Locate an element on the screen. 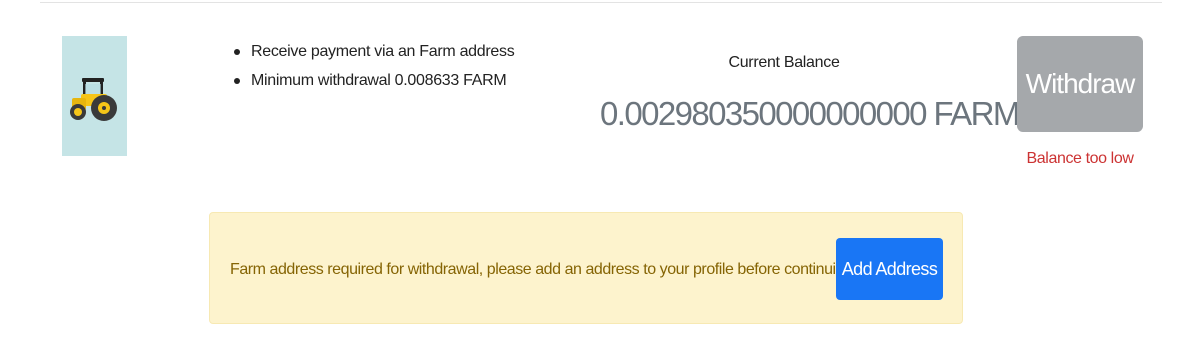 This screenshot has height=346, width=1200. list-item: Receive payment via an Farm address is located at coordinates (373, 52).